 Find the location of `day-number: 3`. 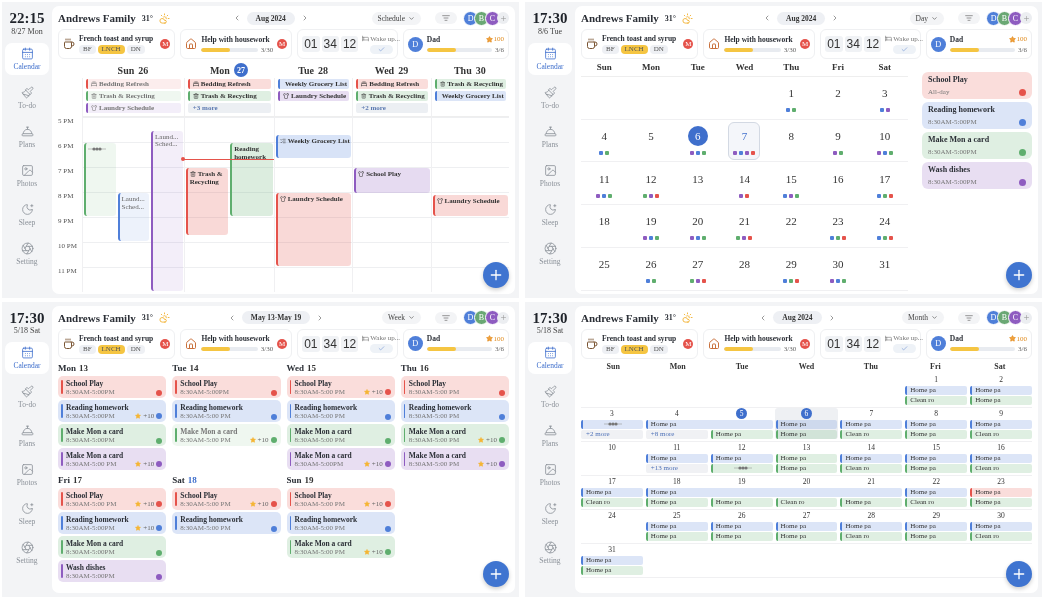

day-number: 3 is located at coordinates (884, 94).